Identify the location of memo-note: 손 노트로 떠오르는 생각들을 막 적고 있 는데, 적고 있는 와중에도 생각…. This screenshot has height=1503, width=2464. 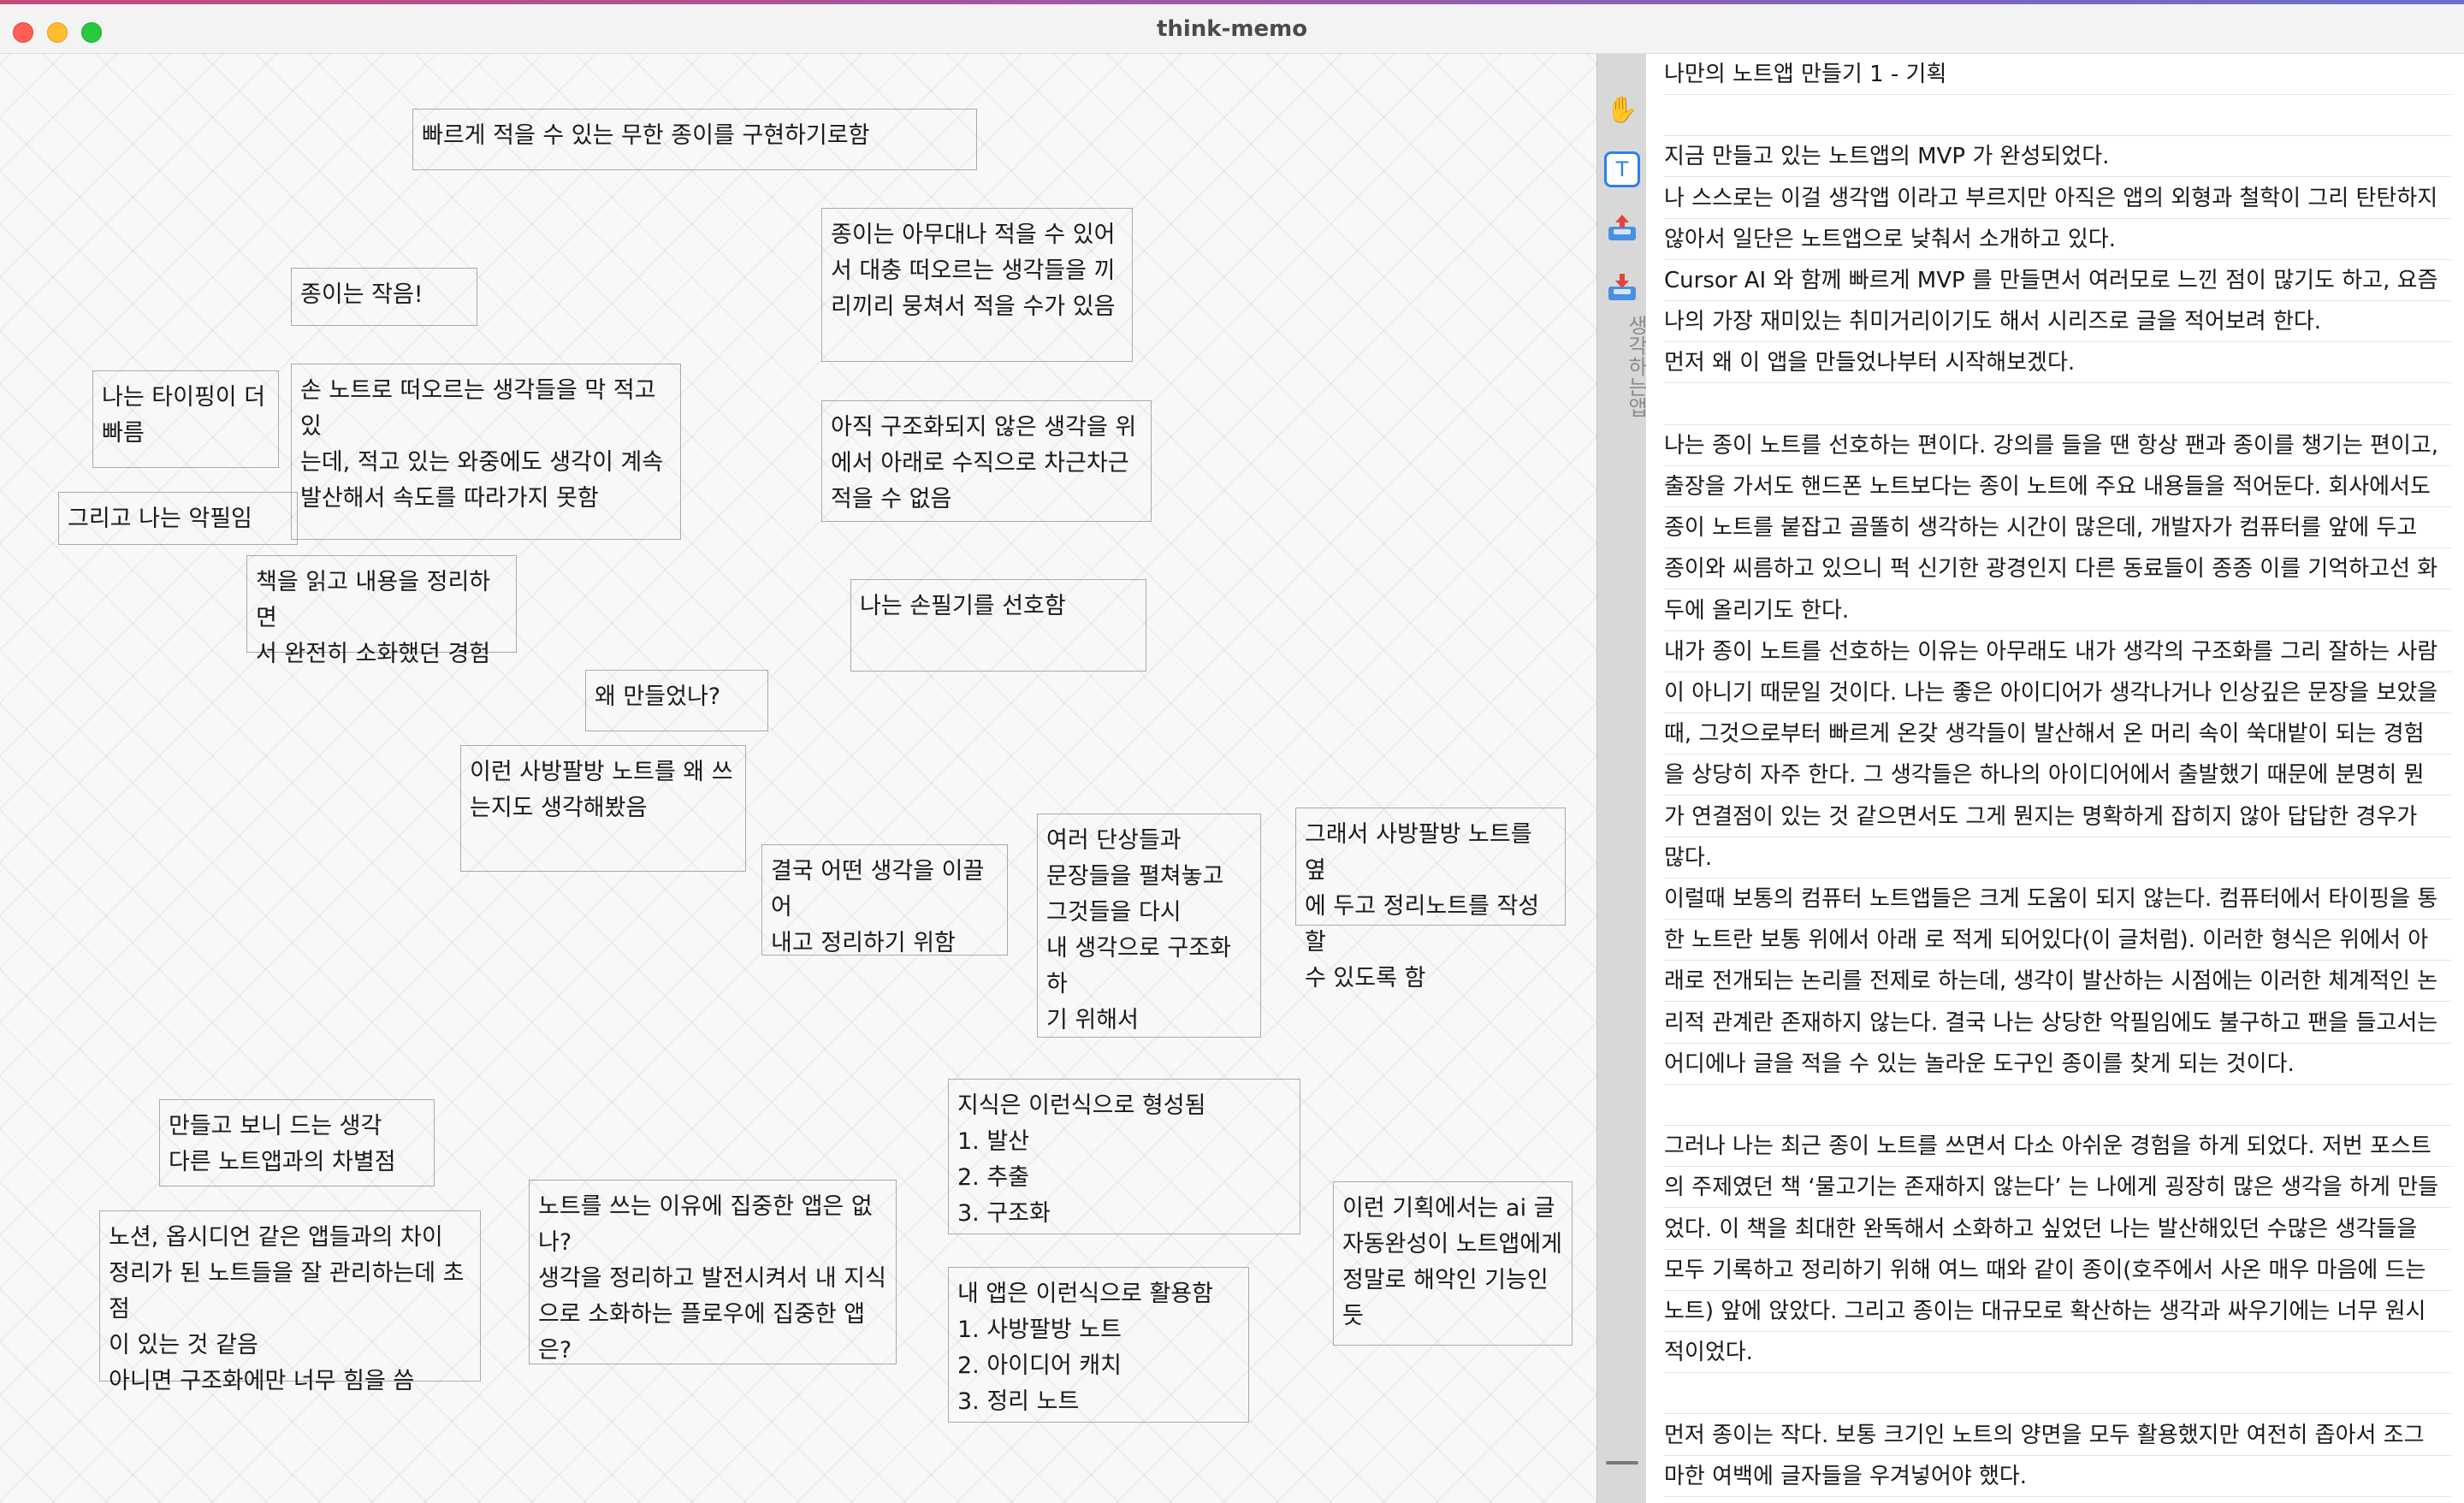
(486, 452).